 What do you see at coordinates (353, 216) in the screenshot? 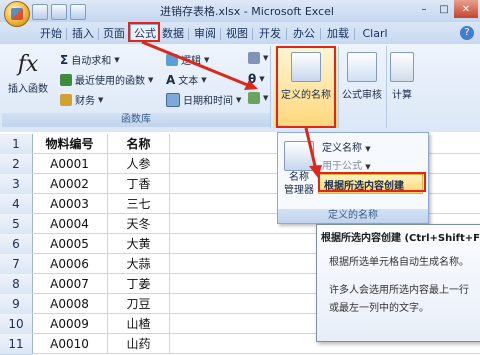
I see `defined-names-footer: 定义的名称` at bounding box center [353, 216].